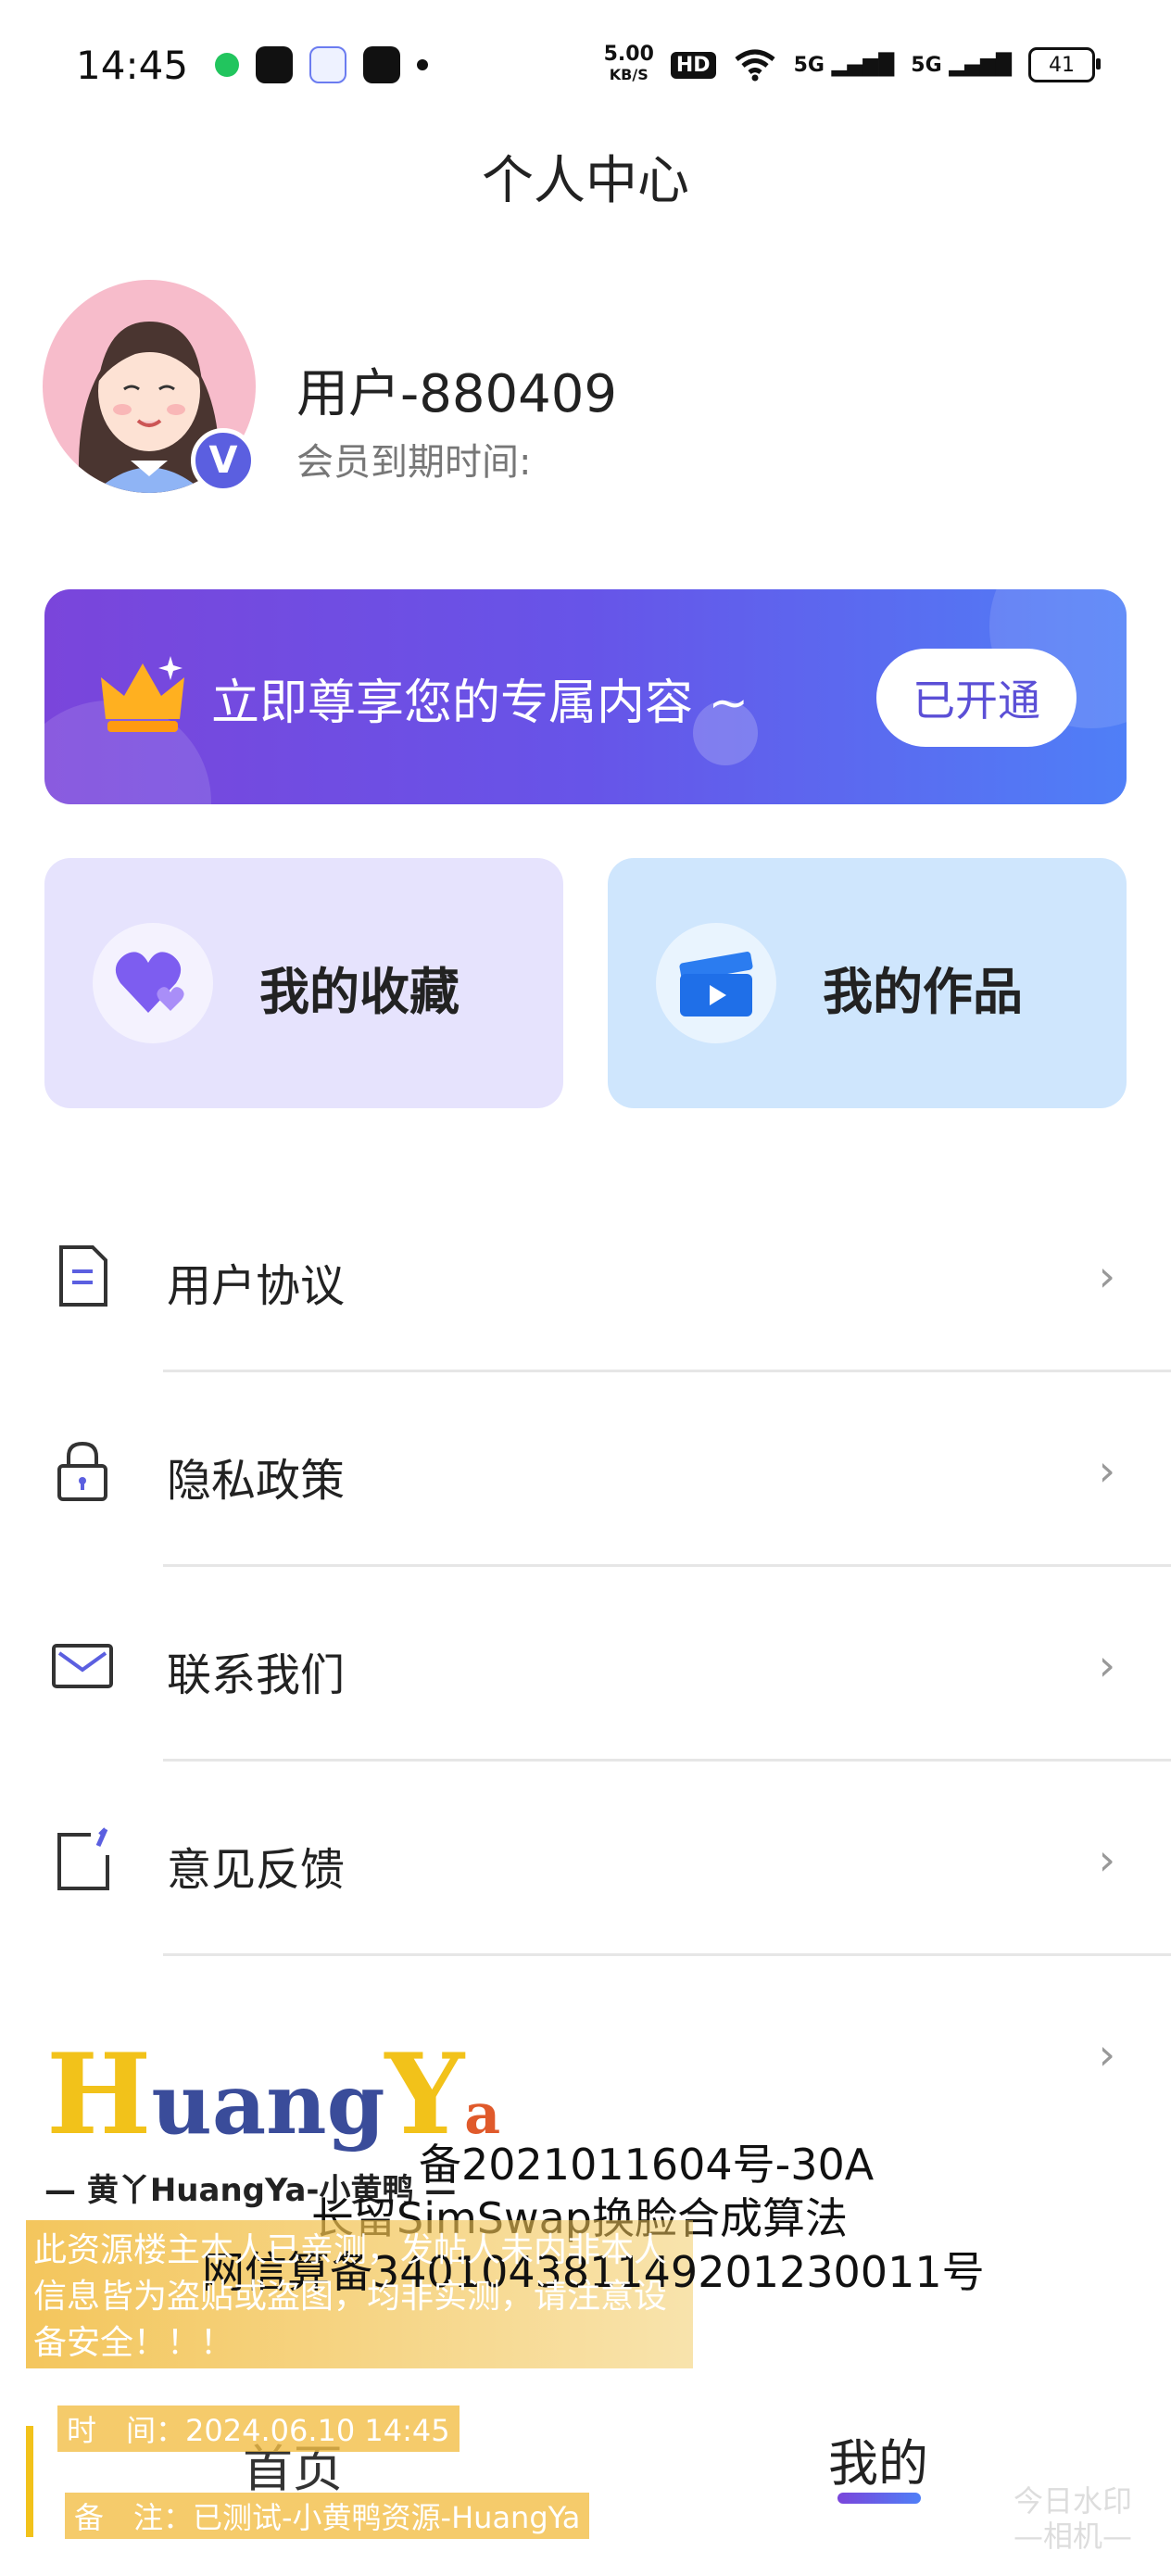  What do you see at coordinates (628, 74) in the screenshot?
I see `net-speed-unit: KB/S` at bounding box center [628, 74].